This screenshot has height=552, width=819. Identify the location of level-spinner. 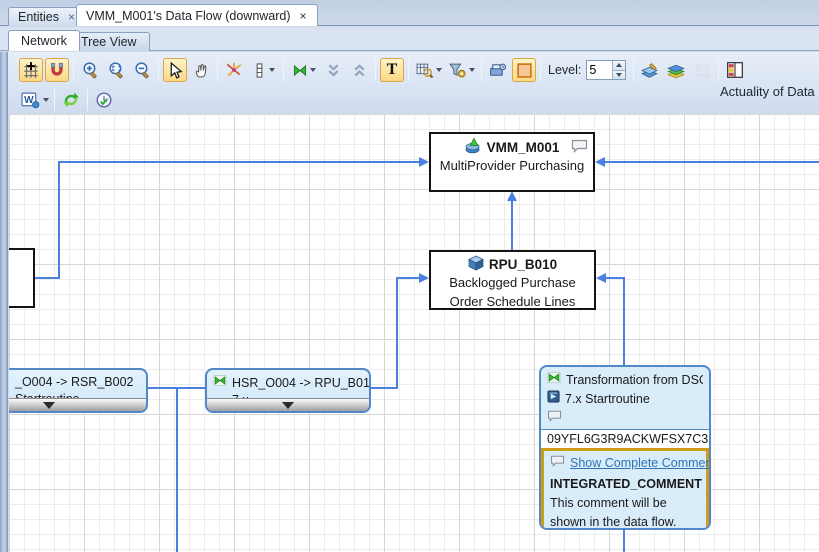
(606, 70).